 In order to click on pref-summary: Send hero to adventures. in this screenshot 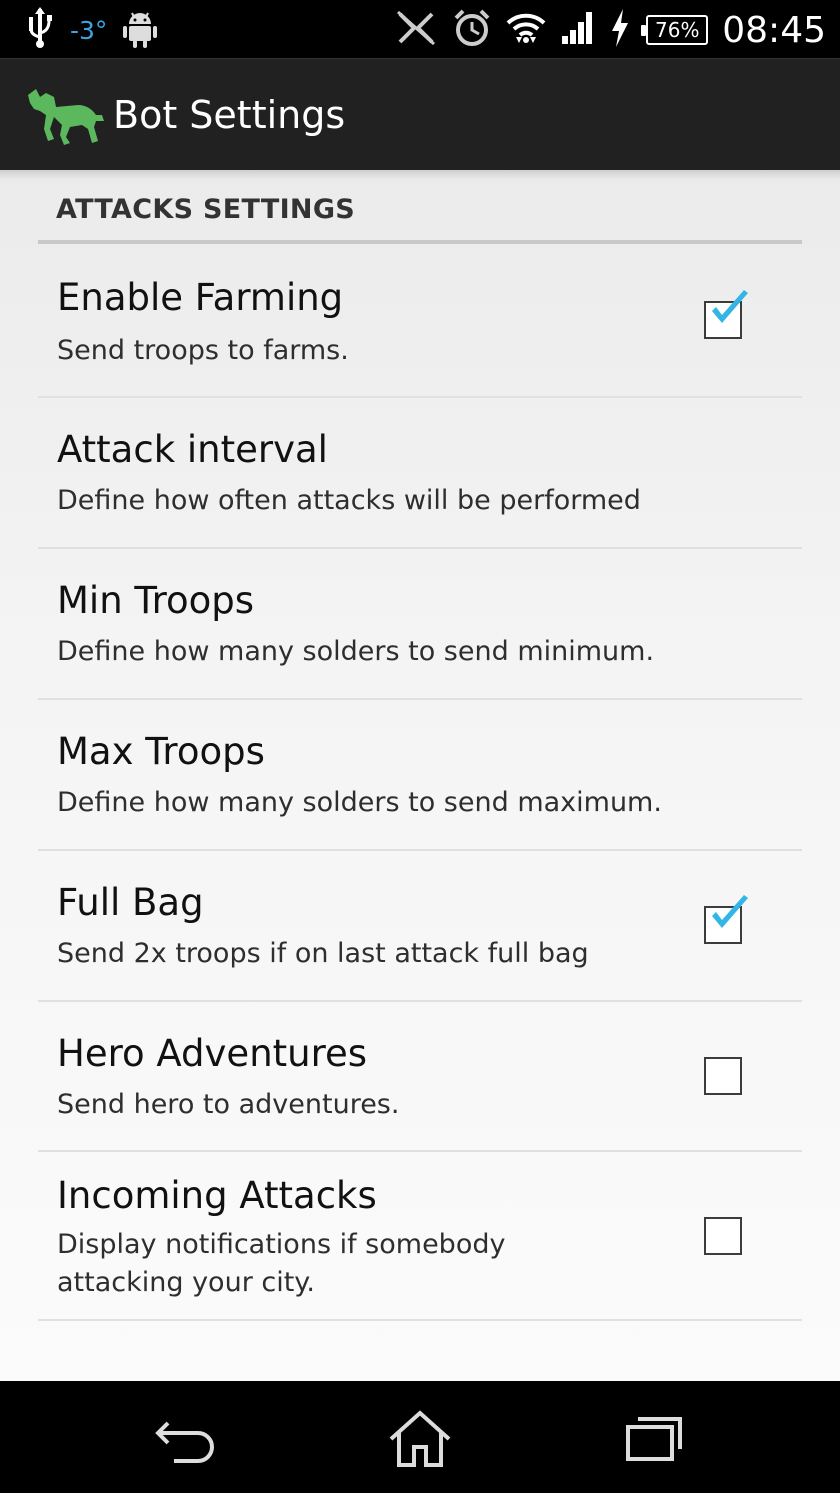, I will do `click(228, 1104)`.